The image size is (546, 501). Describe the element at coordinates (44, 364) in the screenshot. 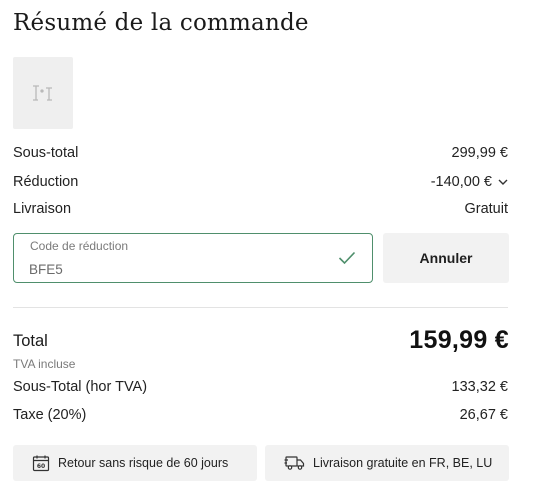

I see `vat-included-note: TVA incluse` at that location.